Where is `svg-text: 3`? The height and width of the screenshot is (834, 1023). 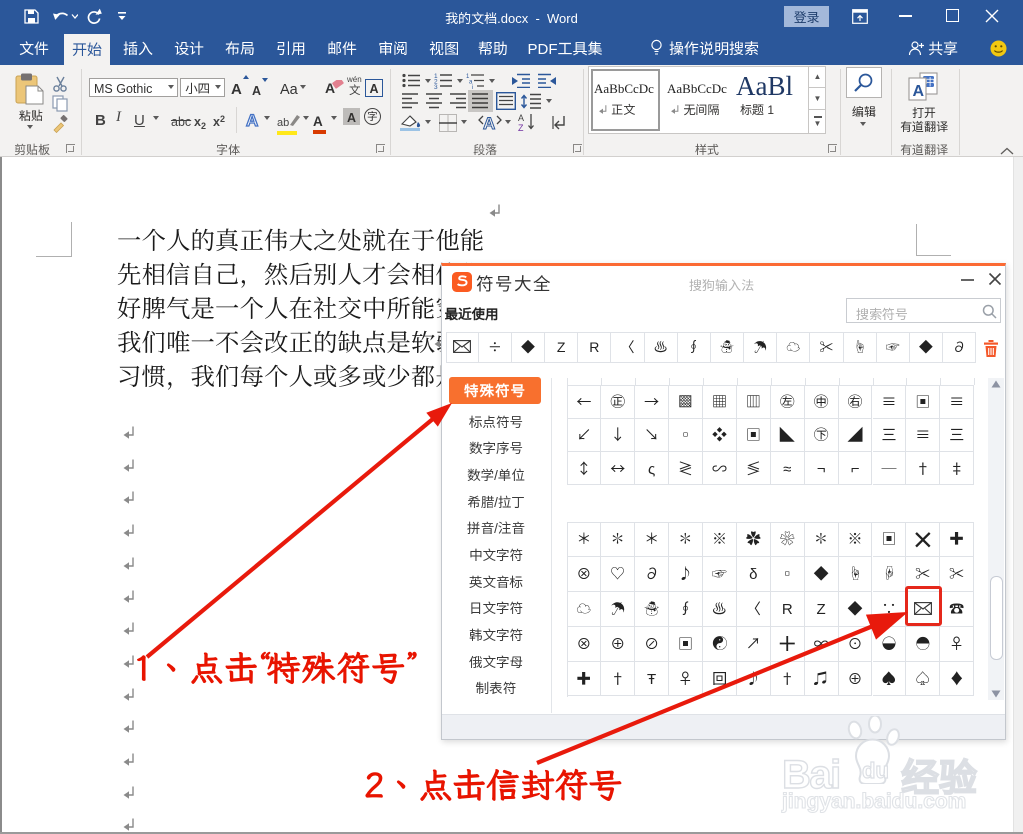 svg-text: 3 is located at coordinates (436, 86).